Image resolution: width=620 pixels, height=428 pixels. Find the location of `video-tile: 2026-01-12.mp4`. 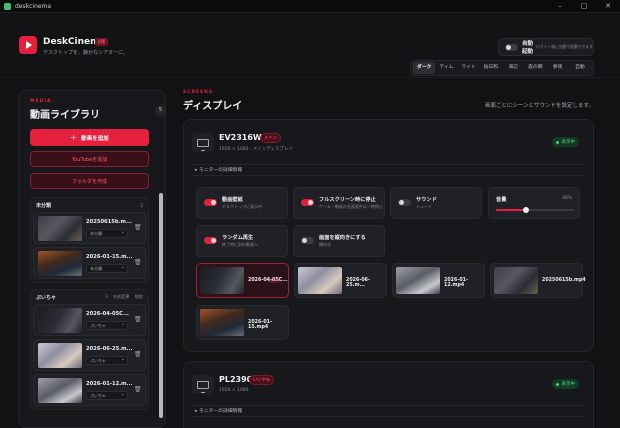

video-tile: 2026-01-12.mp4 is located at coordinates (438, 280).